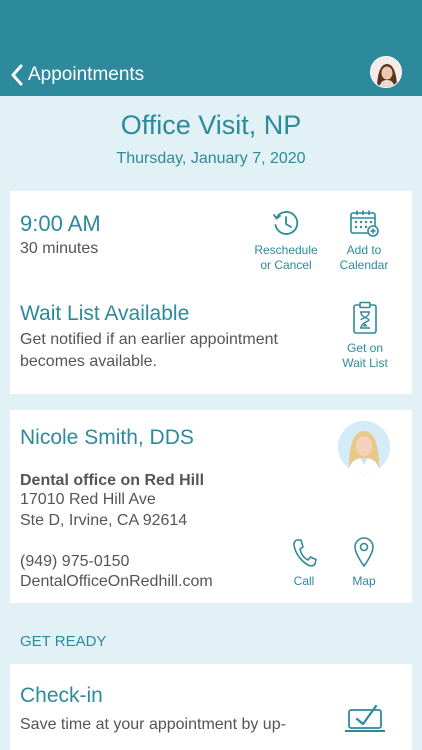 The height and width of the screenshot is (750, 422). Describe the element at coordinates (104, 520) in the screenshot. I see `address-line2: Ste D, Irvine, CA 92614` at that location.